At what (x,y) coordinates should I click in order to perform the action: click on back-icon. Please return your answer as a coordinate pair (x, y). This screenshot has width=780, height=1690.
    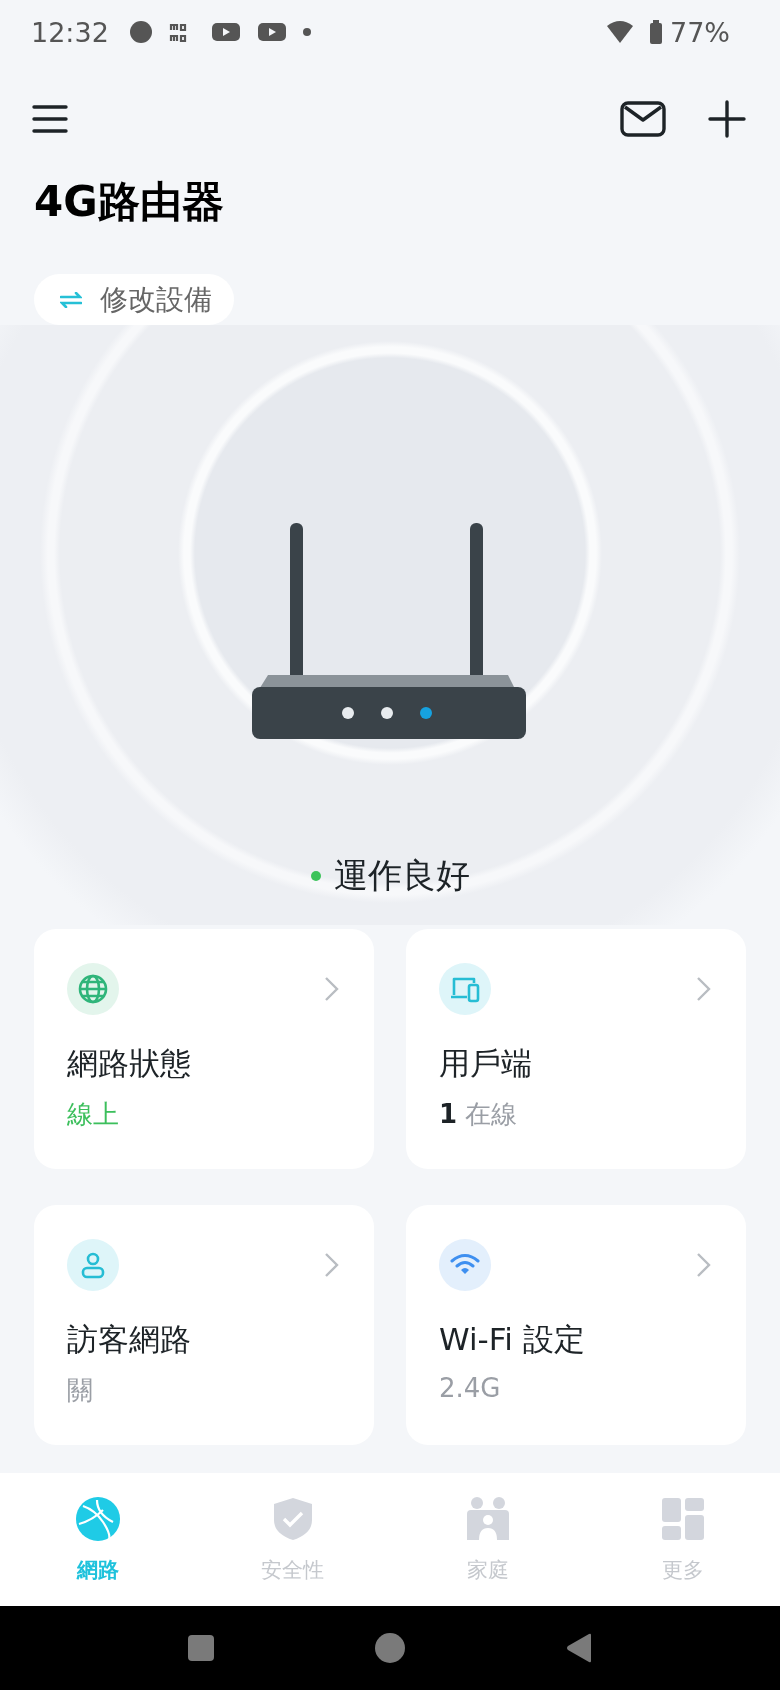
    Looking at the image, I should click on (579, 1648).